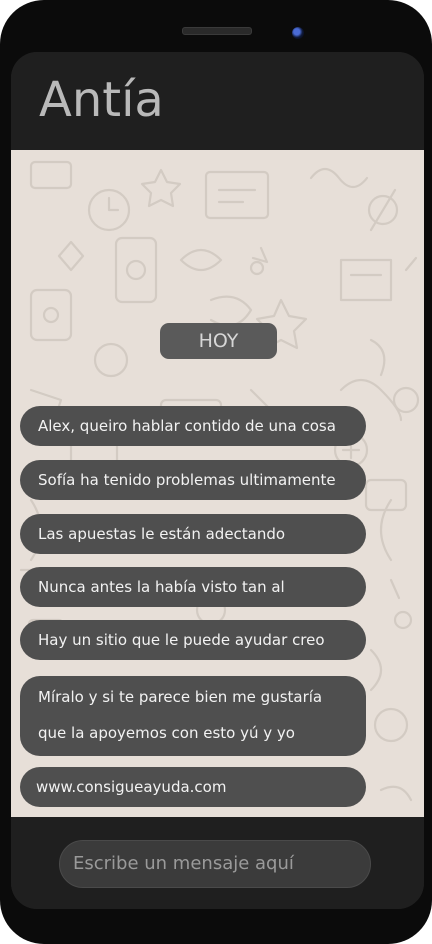 The height and width of the screenshot is (944, 432). Describe the element at coordinates (161, 587) in the screenshot. I see `message-text: Nunca antes la había visto tan al` at that location.